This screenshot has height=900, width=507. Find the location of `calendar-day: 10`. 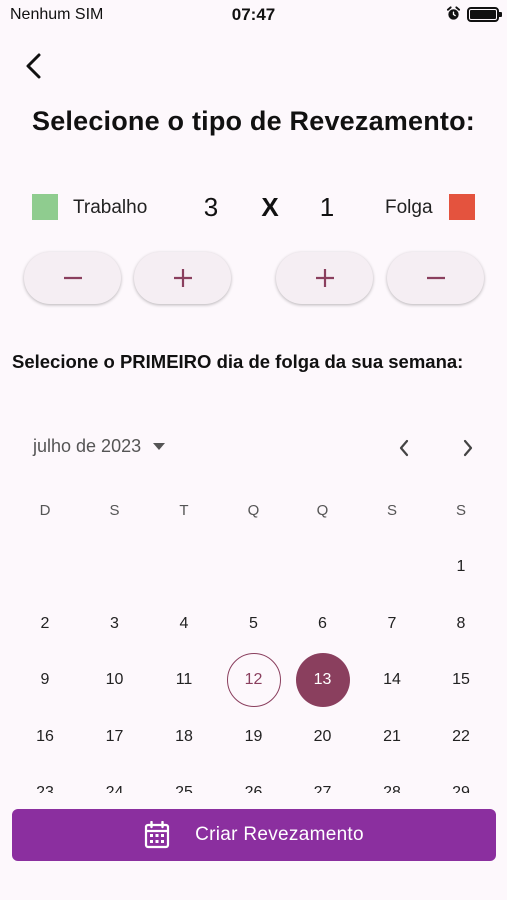

calendar-day: 10 is located at coordinates (115, 680).